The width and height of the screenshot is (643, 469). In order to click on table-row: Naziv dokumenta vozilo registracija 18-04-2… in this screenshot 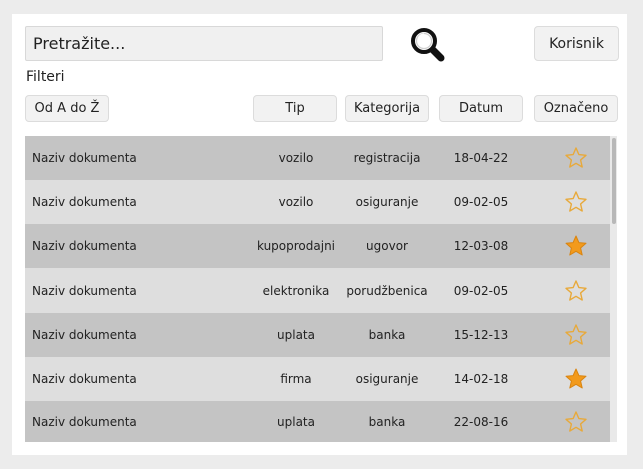, I will do `click(317, 158)`.